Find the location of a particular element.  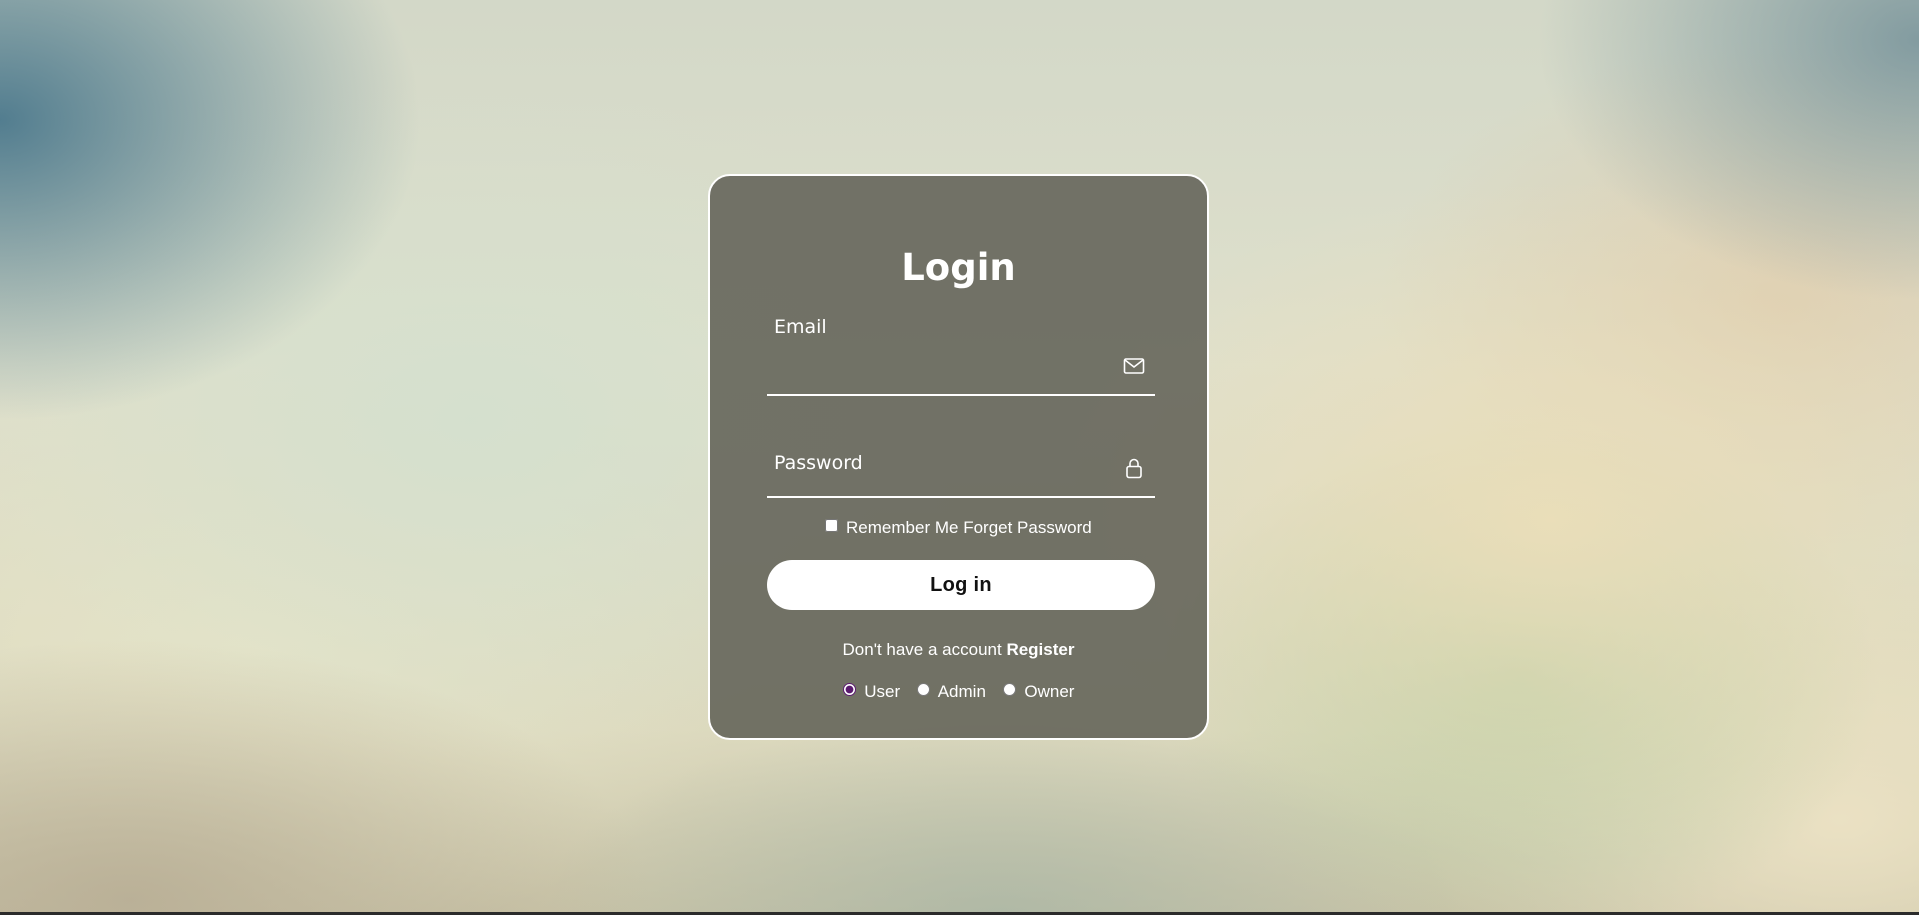

email-underline is located at coordinates (961, 395).